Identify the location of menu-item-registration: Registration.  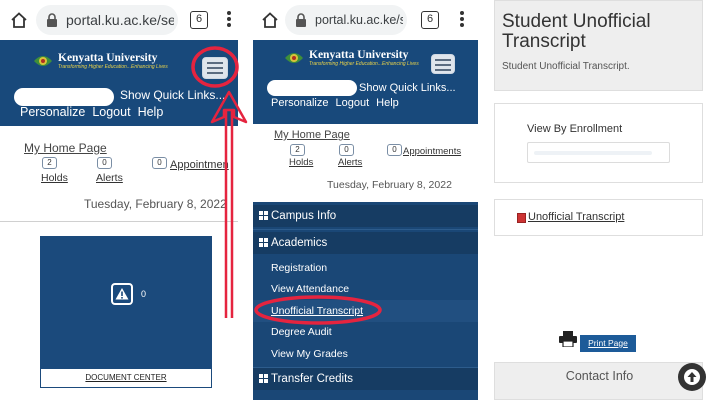
(365, 268).